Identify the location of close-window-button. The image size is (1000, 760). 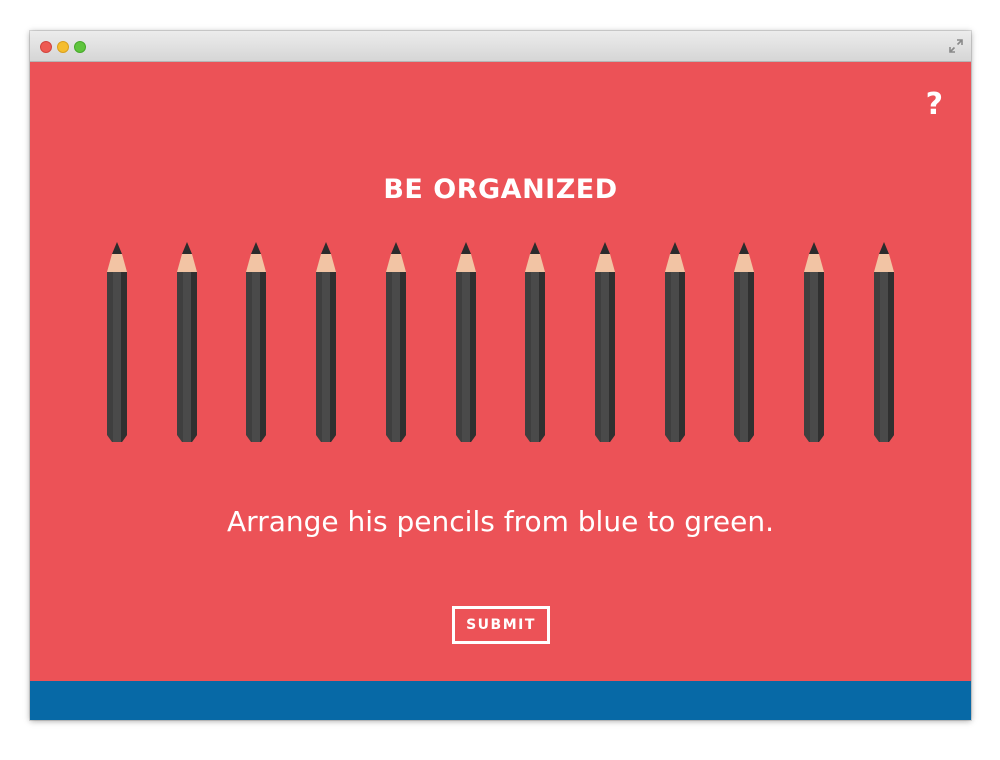
(46, 47).